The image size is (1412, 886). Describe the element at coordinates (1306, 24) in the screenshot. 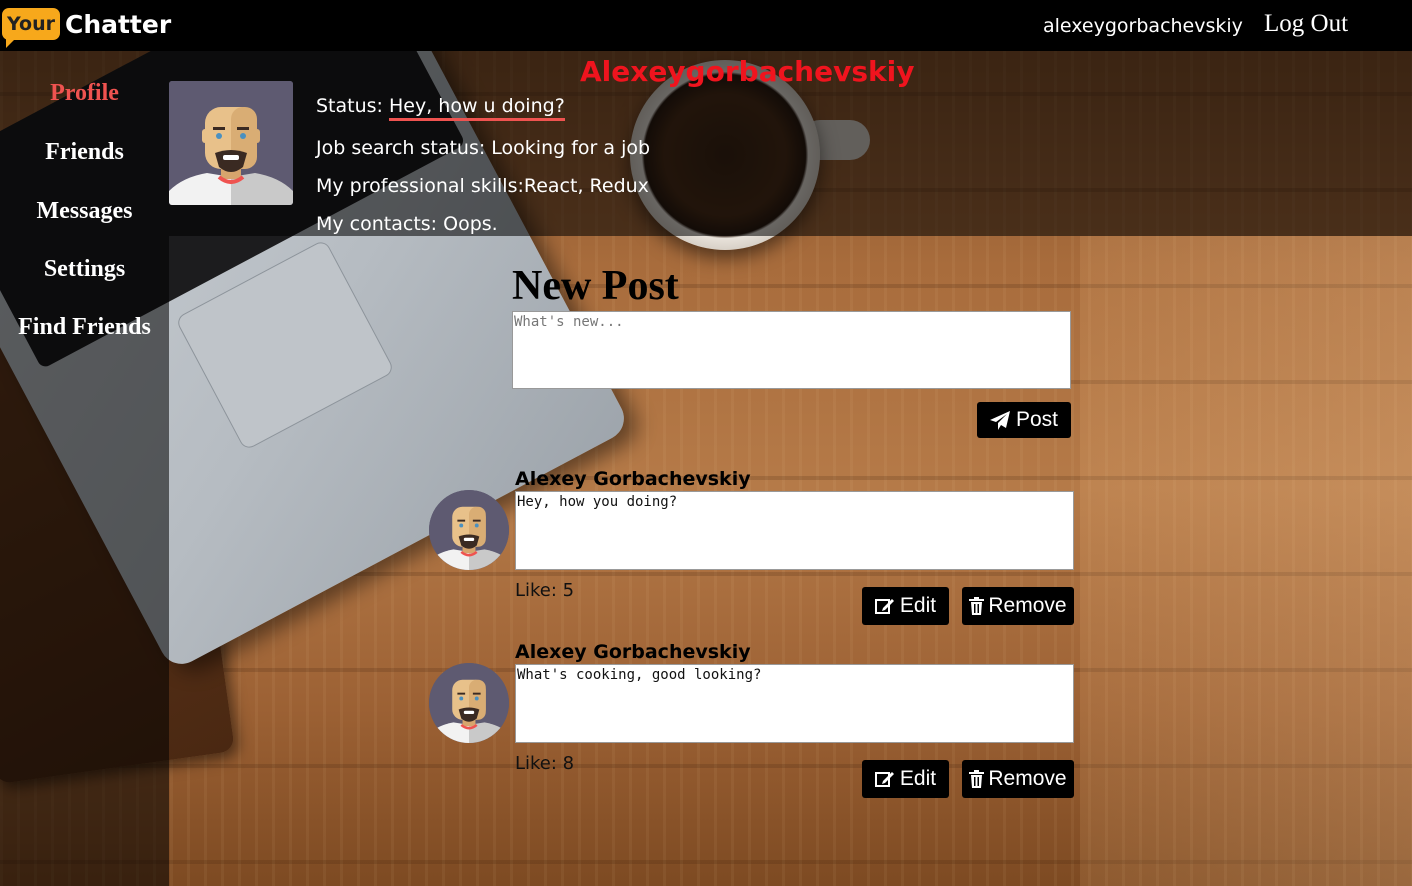

I see `logout-button: Log Out` at that location.